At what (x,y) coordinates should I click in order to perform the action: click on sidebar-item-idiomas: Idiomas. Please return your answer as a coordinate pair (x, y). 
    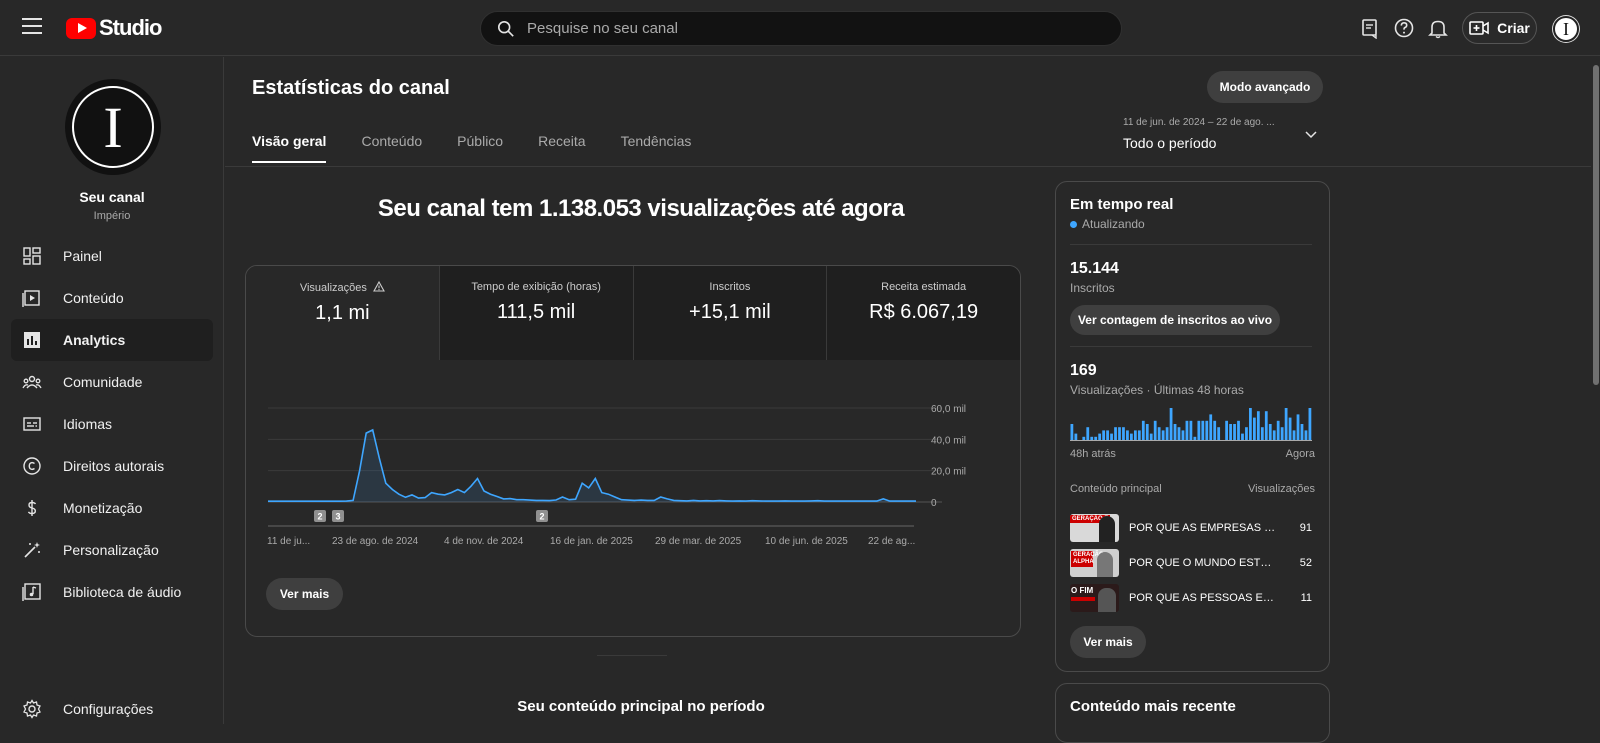
    Looking at the image, I should click on (112, 424).